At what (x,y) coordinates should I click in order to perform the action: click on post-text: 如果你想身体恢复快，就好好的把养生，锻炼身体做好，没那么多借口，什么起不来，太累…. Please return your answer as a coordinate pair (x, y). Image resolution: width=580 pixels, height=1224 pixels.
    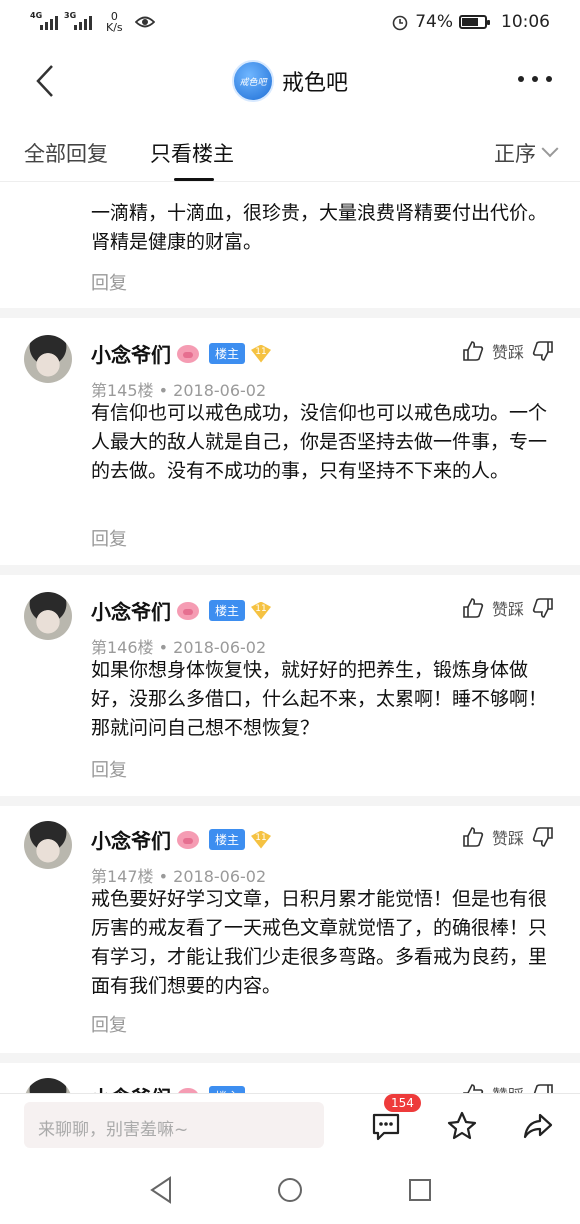
    Looking at the image, I should click on (319, 699).